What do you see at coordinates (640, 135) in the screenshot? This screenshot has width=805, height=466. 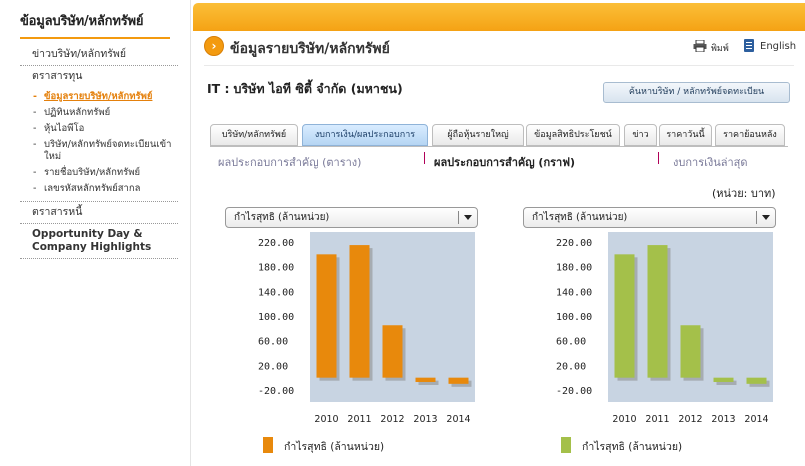 I see `tab-news: ข่าว` at bounding box center [640, 135].